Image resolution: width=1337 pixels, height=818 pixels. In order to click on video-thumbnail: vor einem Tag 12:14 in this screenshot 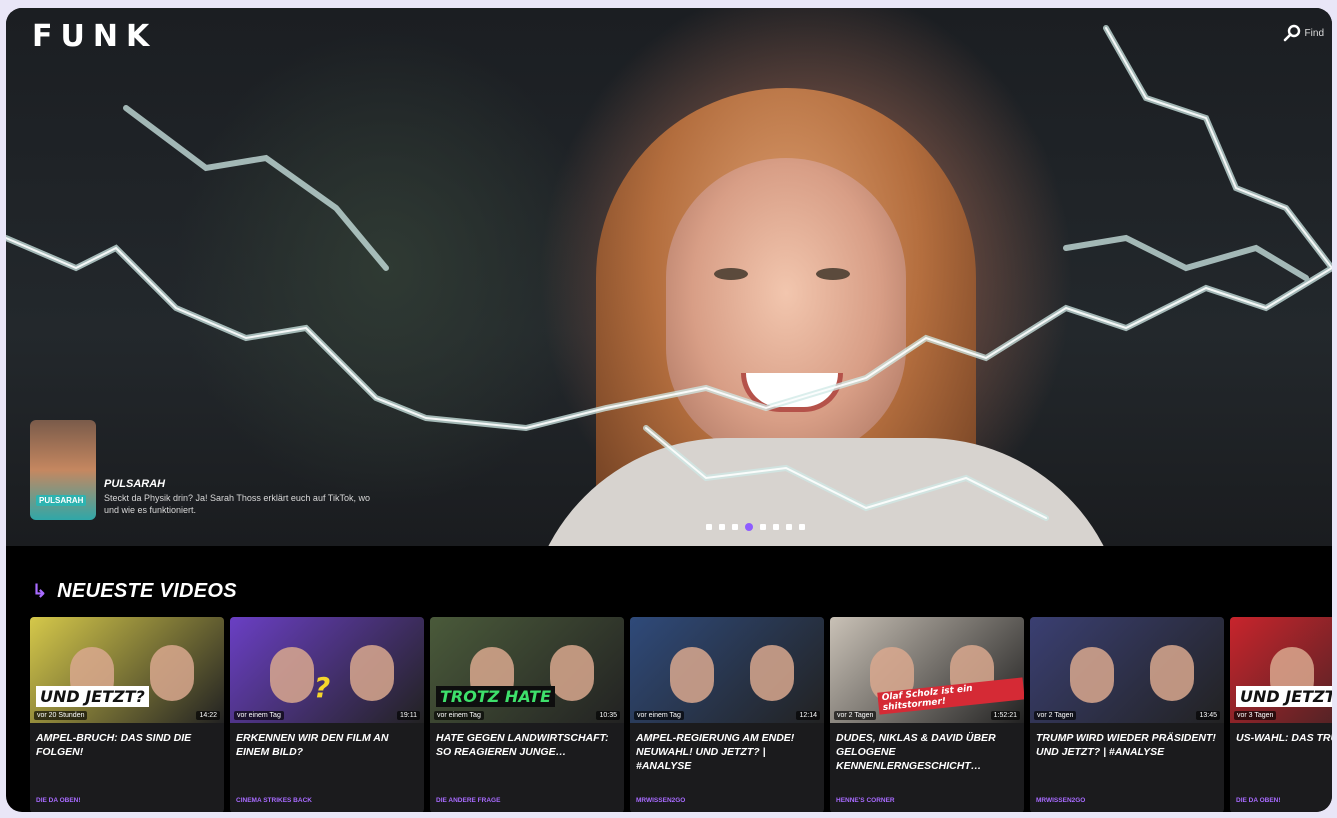, I will do `click(727, 670)`.